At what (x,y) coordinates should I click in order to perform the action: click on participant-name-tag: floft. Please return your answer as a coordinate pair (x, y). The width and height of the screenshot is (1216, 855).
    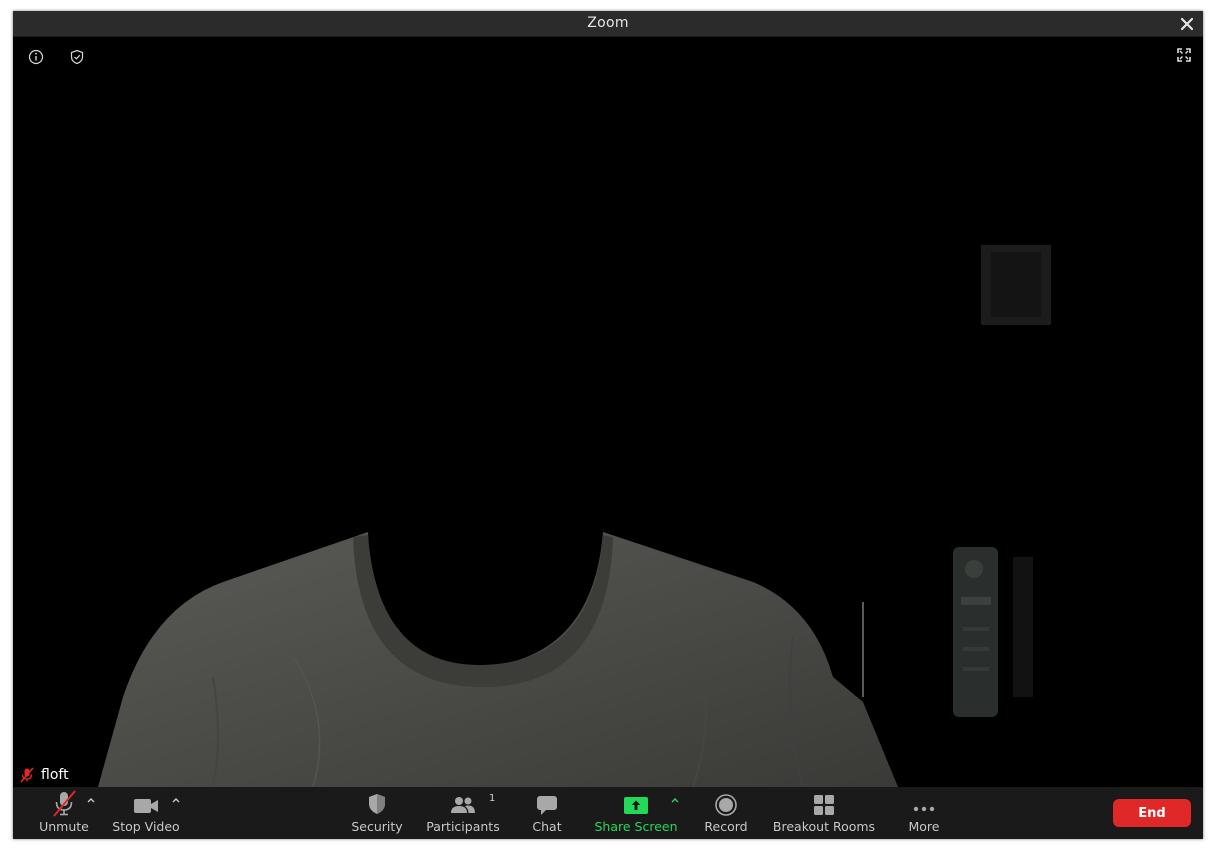
    Looking at the image, I should click on (44, 775).